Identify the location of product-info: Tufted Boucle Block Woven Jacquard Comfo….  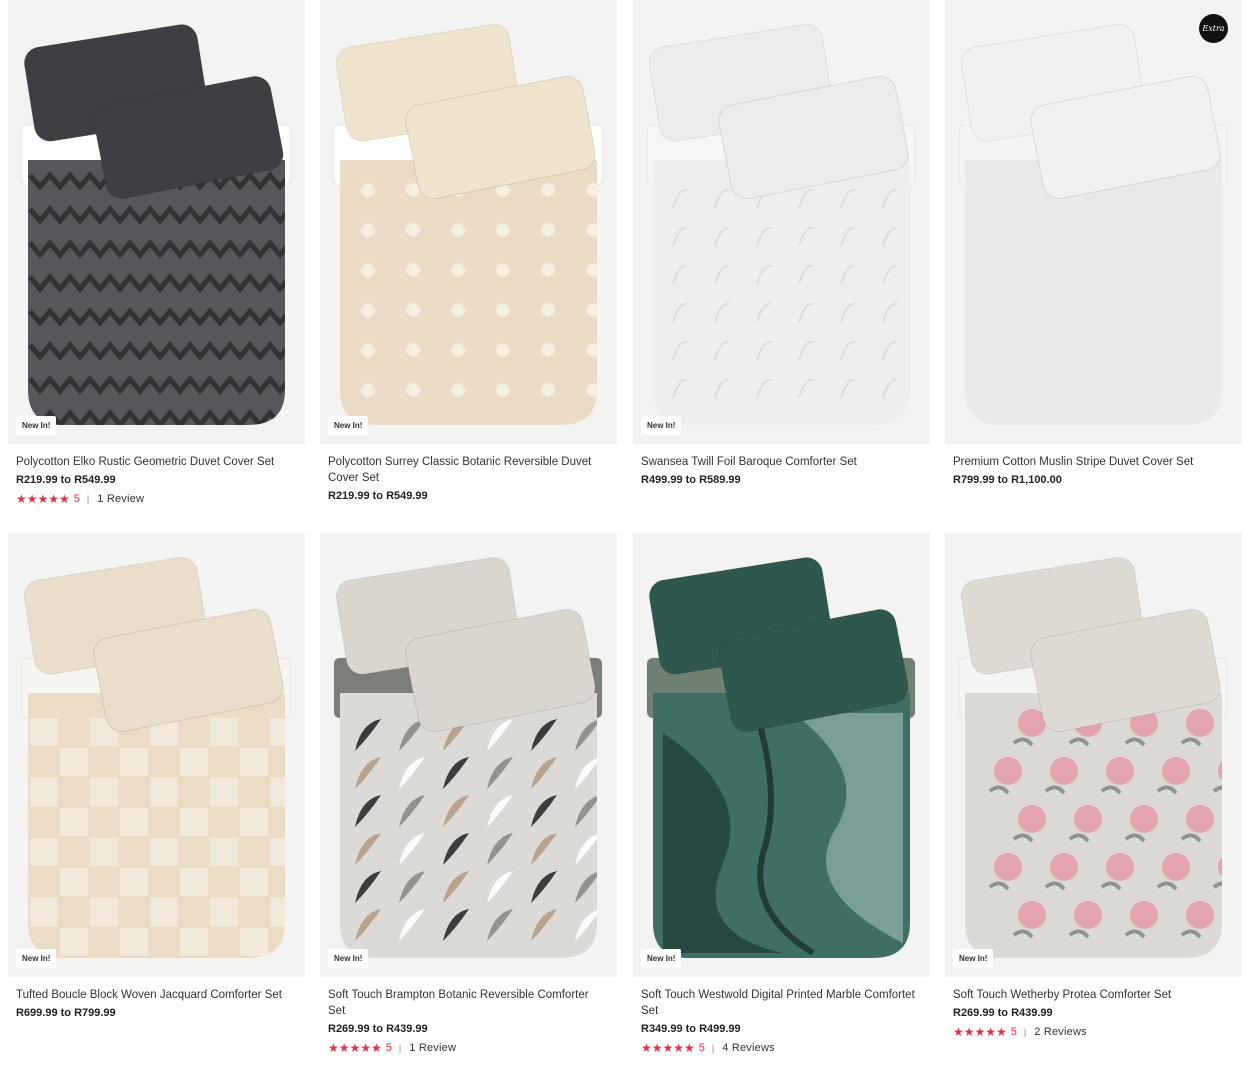
(156, 998).